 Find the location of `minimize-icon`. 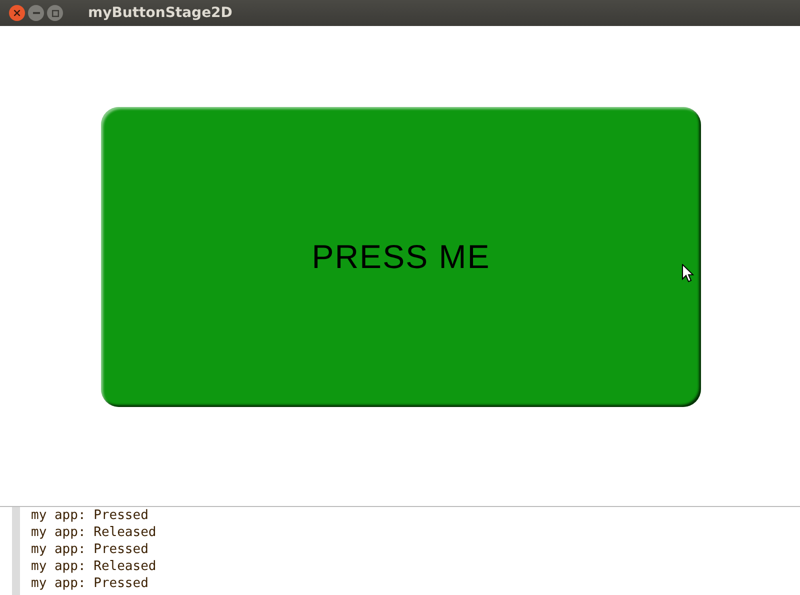

minimize-icon is located at coordinates (36, 13).